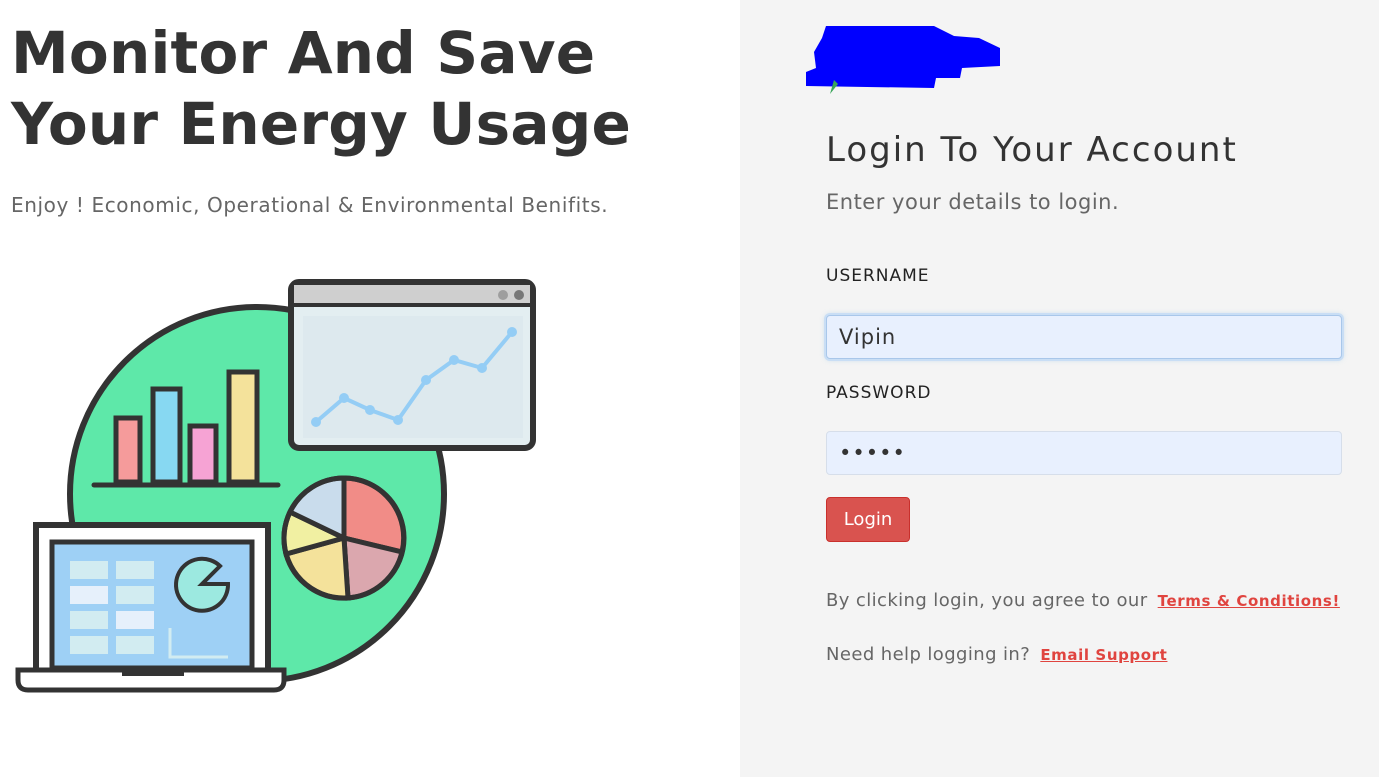 This screenshot has height=777, width=1379. Describe the element at coordinates (1084, 337) in the screenshot. I see `username-input` at that location.